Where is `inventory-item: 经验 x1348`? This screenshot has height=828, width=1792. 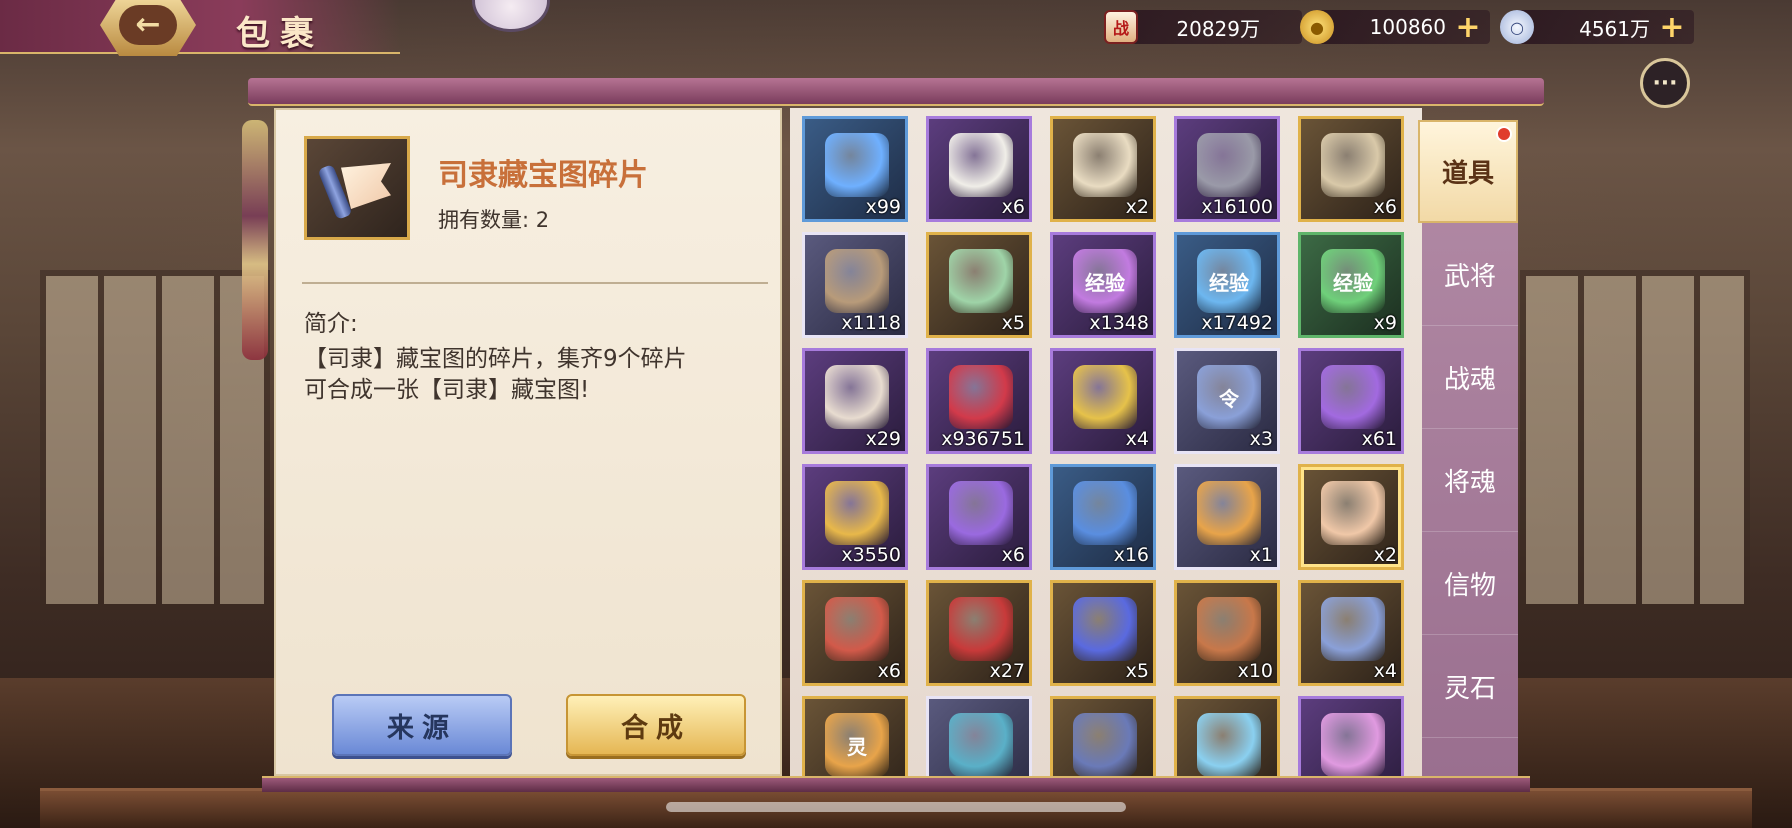 inventory-item: 经验 x1348 is located at coordinates (1103, 285).